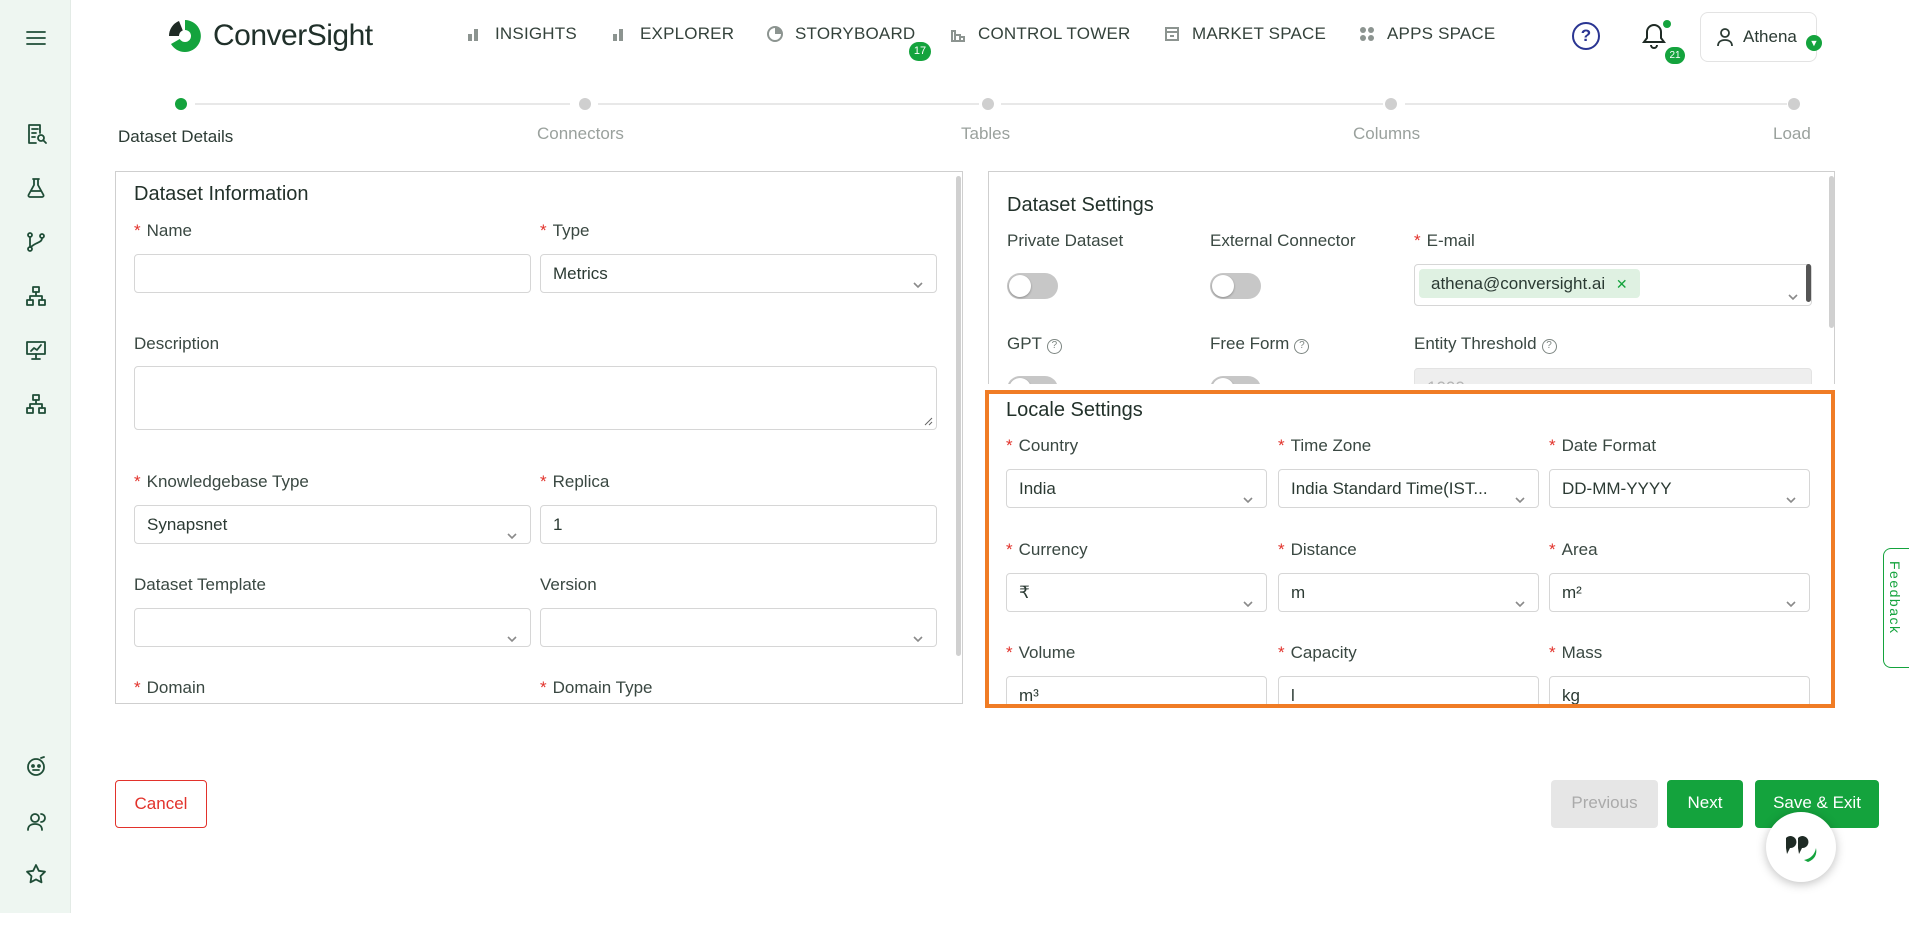  I want to click on step-label-columns: Columns, so click(1386, 134).